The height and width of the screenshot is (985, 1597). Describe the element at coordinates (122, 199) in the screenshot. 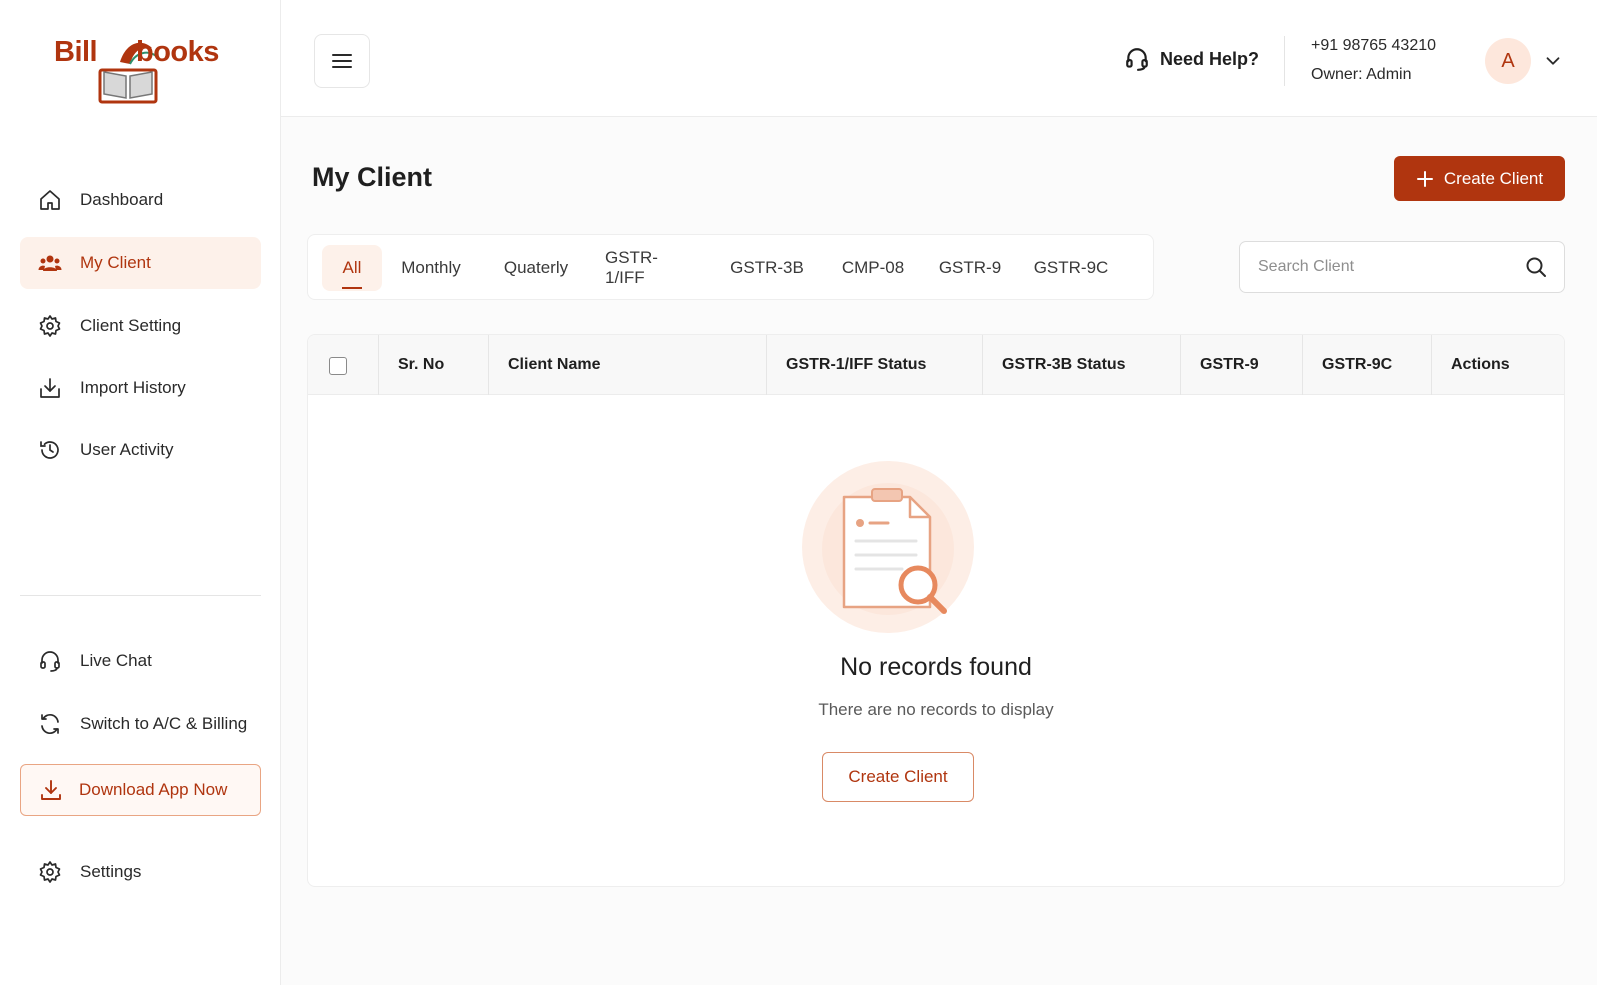

I see `sidebar-item-label: Dashboard` at that location.